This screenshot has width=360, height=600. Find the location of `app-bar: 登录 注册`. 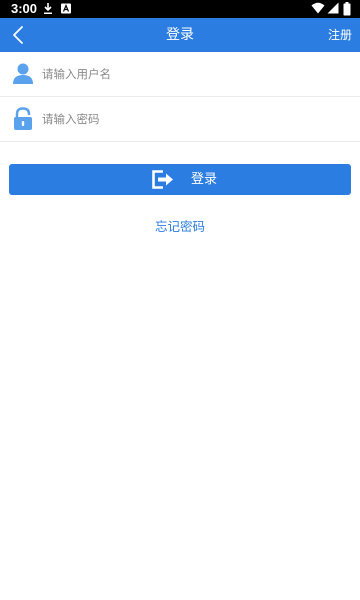

app-bar: 登录 注册 is located at coordinates (180, 35).